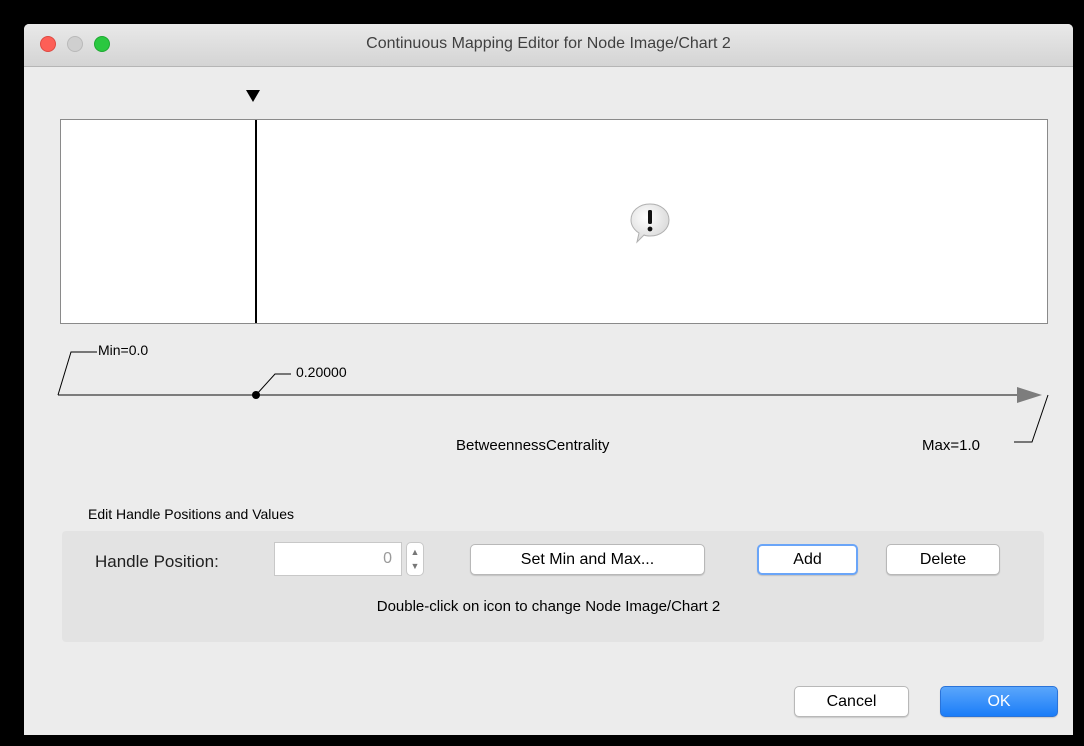 This screenshot has height=746, width=1084. Describe the element at coordinates (951, 445) in the screenshot. I see `max-label: Max=1.0` at that location.